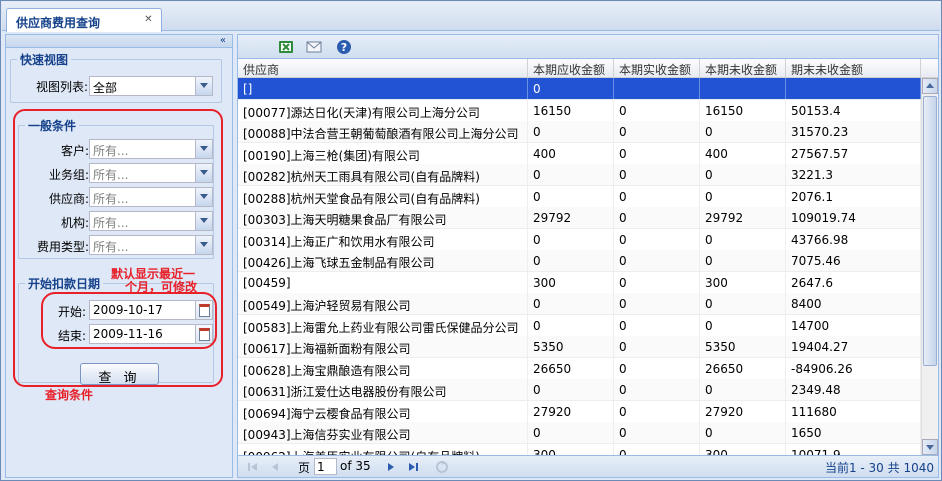 Image resolution: width=942 pixels, height=481 pixels. What do you see at coordinates (44, 60) in the screenshot?
I see `quick-view-legend: 快速视图` at bounding box center [44, 60].